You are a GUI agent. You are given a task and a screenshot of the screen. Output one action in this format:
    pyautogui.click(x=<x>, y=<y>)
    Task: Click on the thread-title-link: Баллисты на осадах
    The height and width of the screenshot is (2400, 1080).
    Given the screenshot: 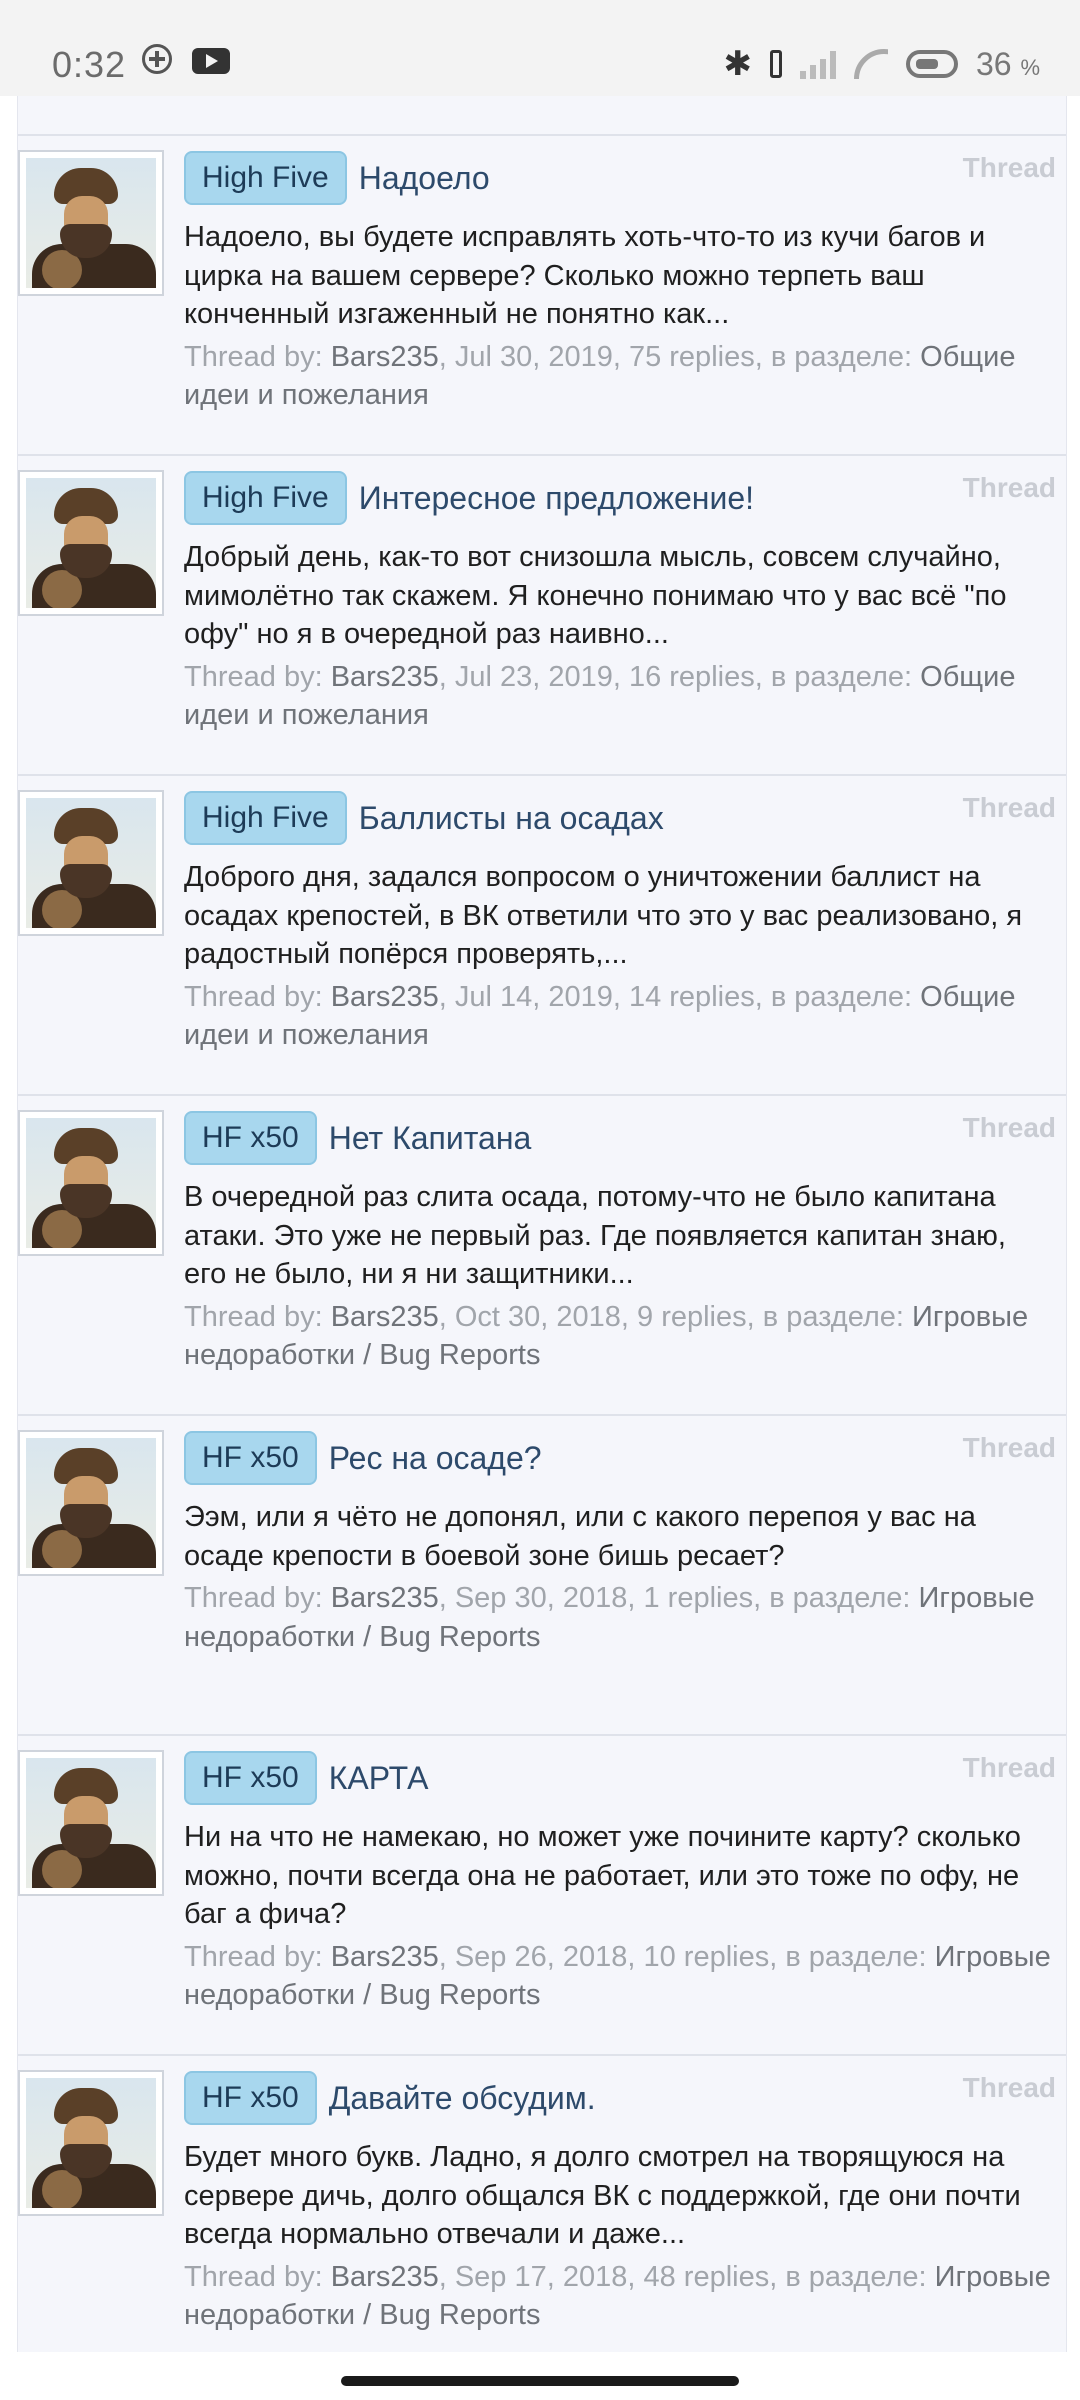 What is the action you would take?
    pyautogui.click(x=511, y=818)
    